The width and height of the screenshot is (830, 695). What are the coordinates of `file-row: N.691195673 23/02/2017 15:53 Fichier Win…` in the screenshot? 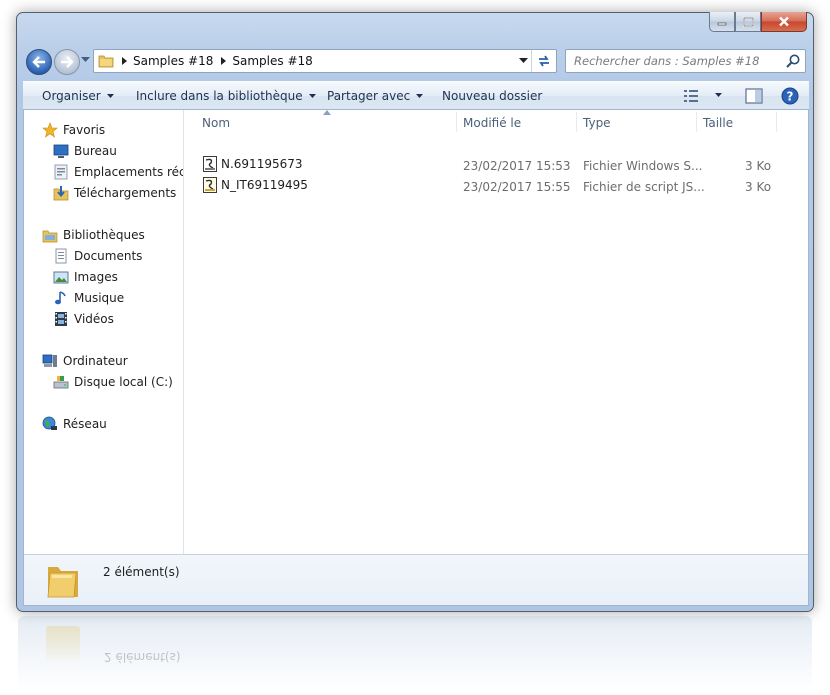 It's located at (494, 166).